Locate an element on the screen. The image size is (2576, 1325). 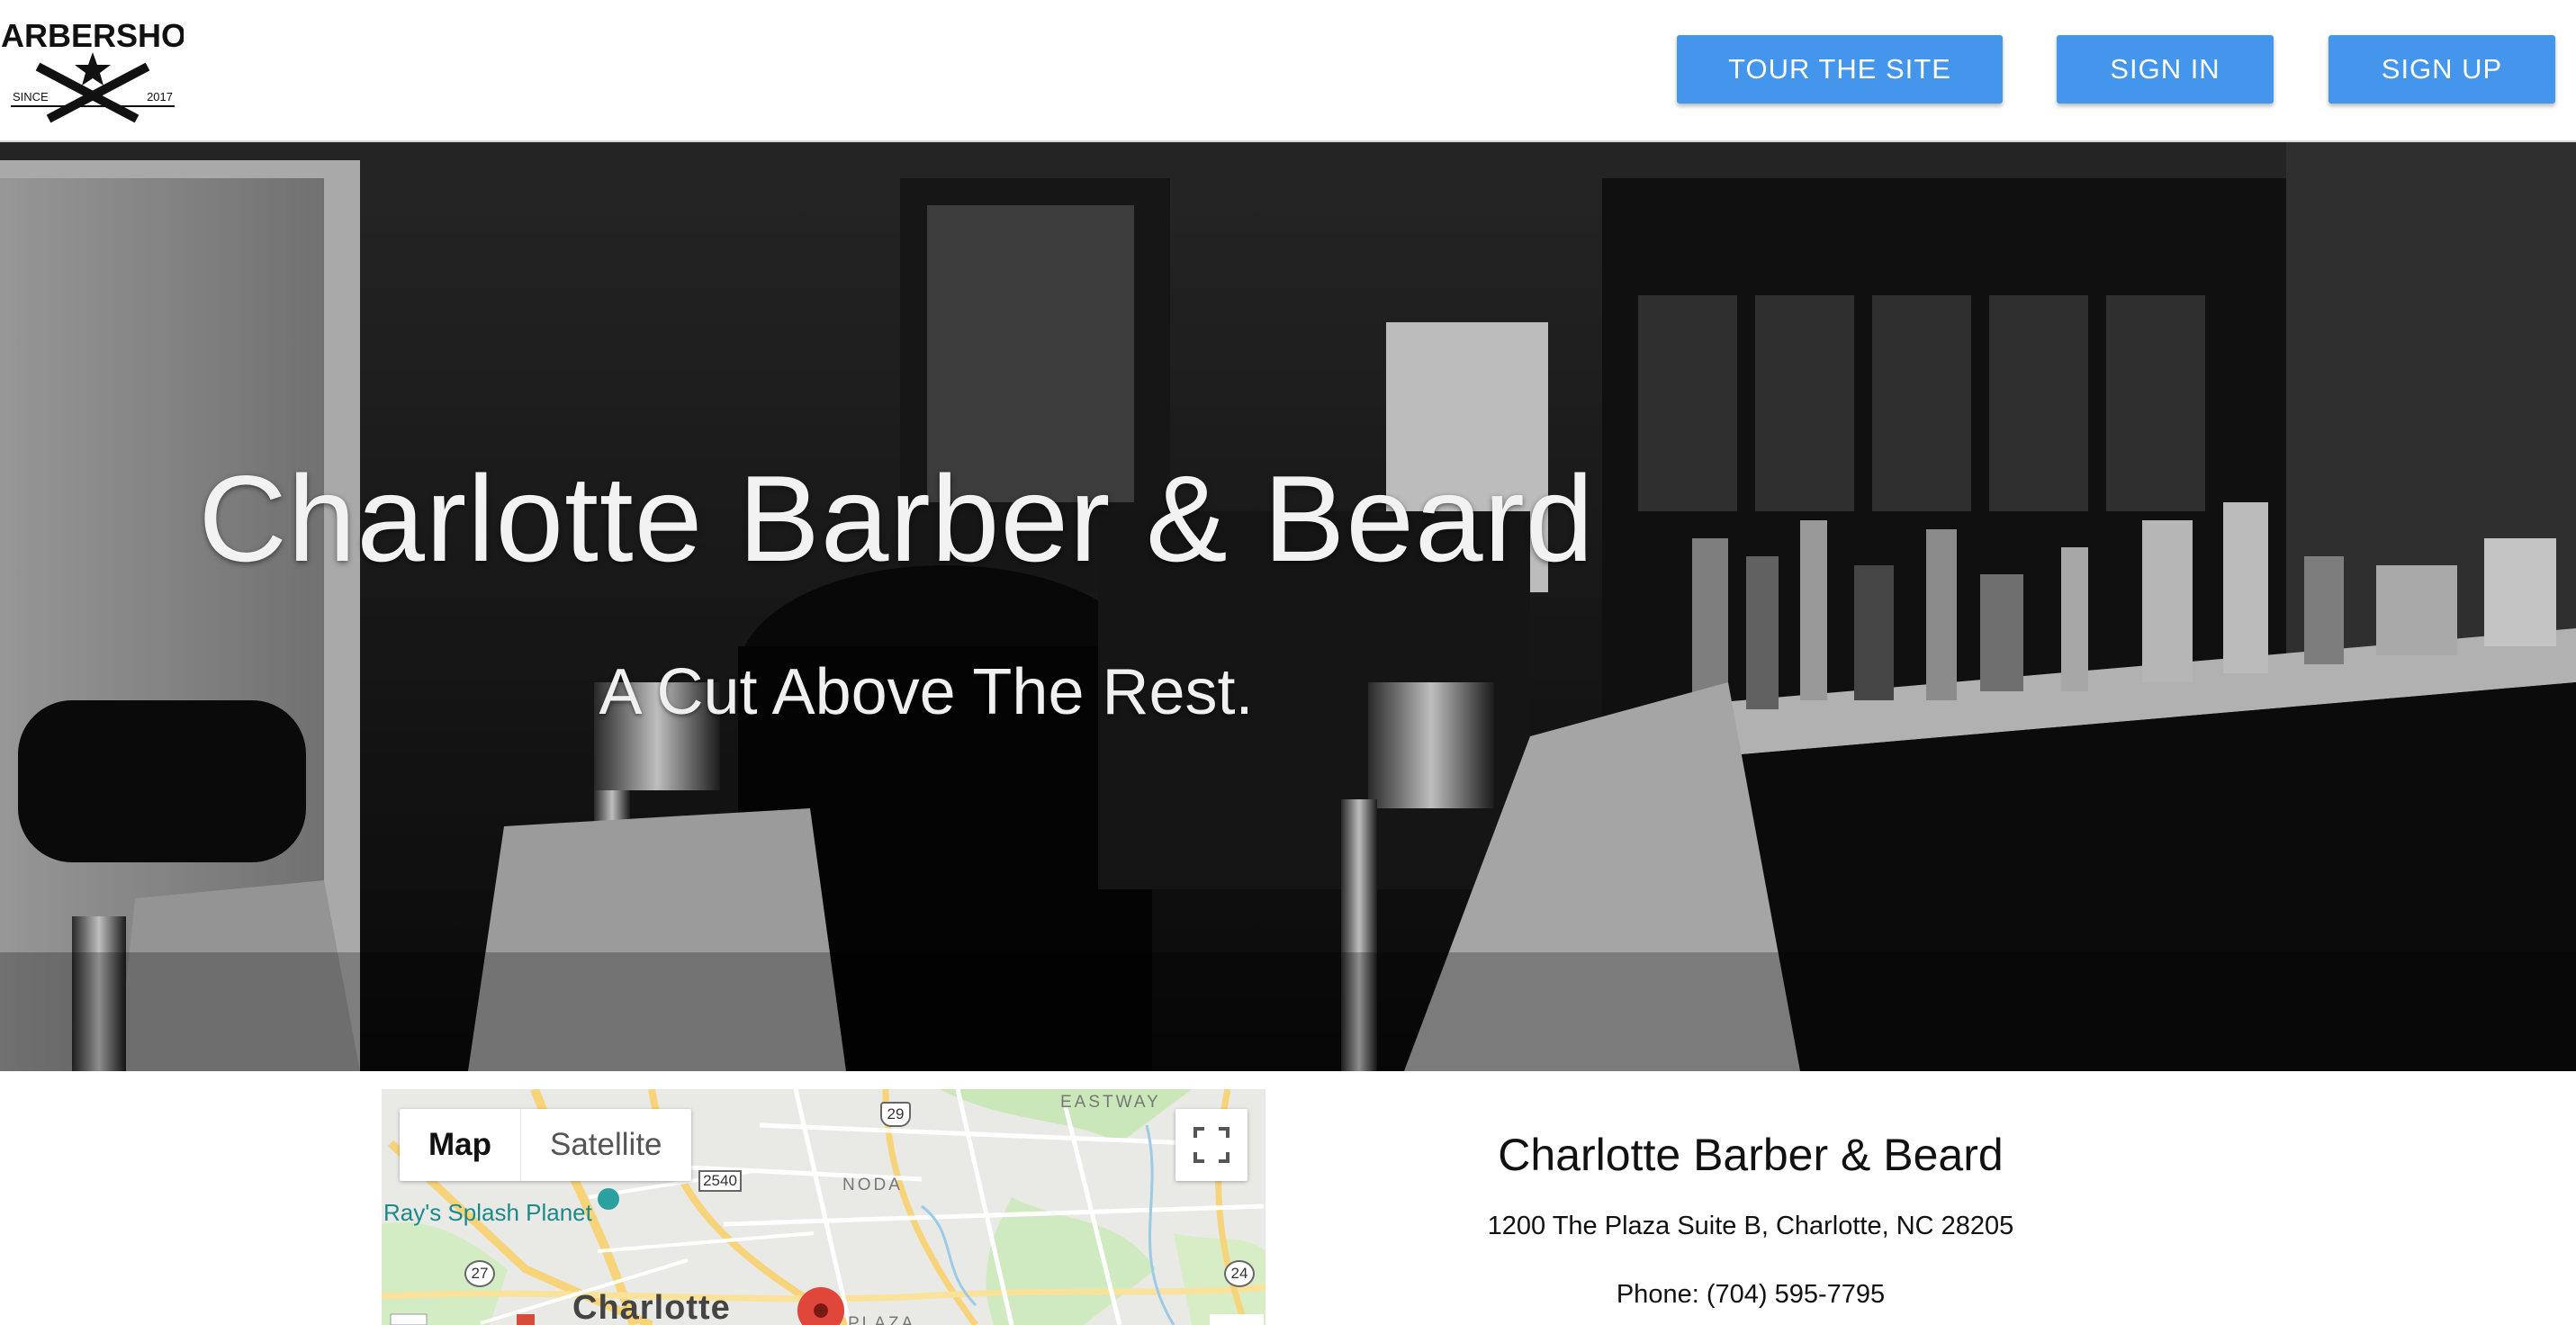
map-label-splash: Ray's Splash Planet is located at coordinates (487, 1212).